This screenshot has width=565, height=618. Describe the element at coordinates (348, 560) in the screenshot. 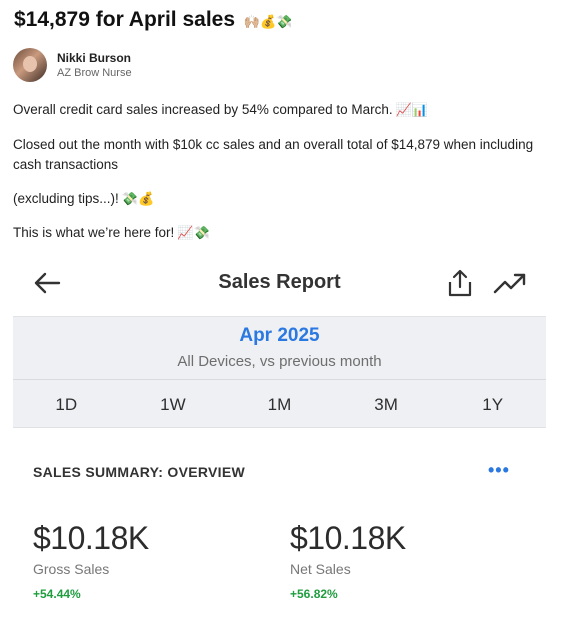

I see `net-sales-metric: $10.18K Net Sales +56.82%` at that location.